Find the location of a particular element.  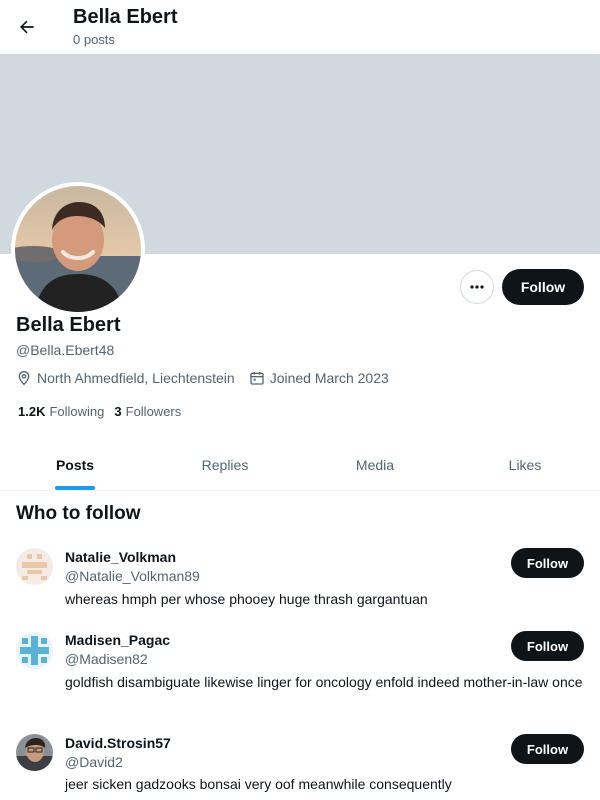

arrow-left-icon is located at coordinates (27, 27).